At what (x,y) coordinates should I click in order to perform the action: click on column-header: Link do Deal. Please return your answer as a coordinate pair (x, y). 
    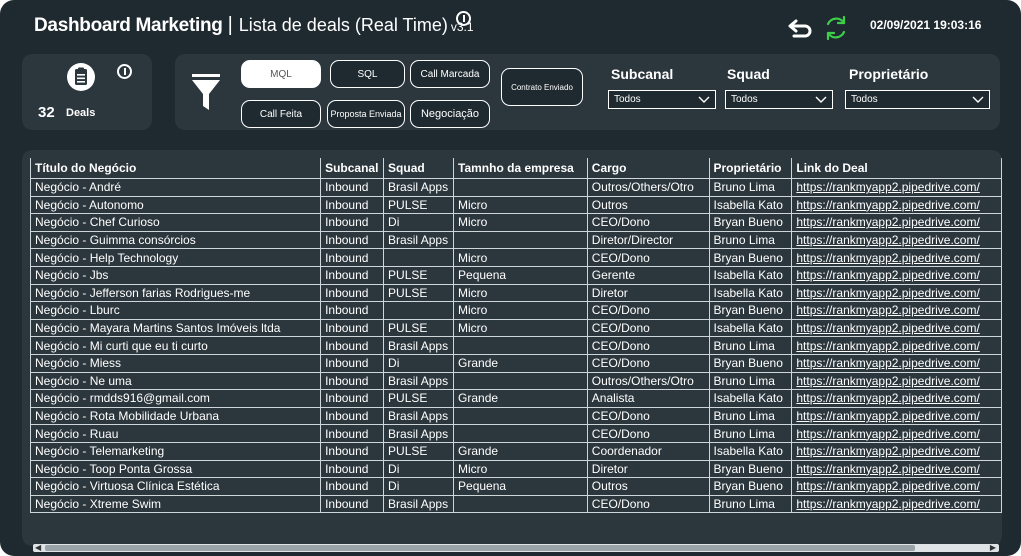
    Looking at the image, I should click on (896, 168).